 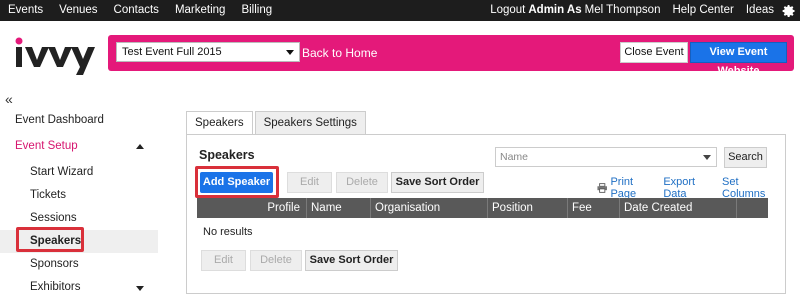 What do you see at coordinates (738, 59) in the screenshot?
I see `view-event-website-button: View Event Website` at bounding box center [738, 59].